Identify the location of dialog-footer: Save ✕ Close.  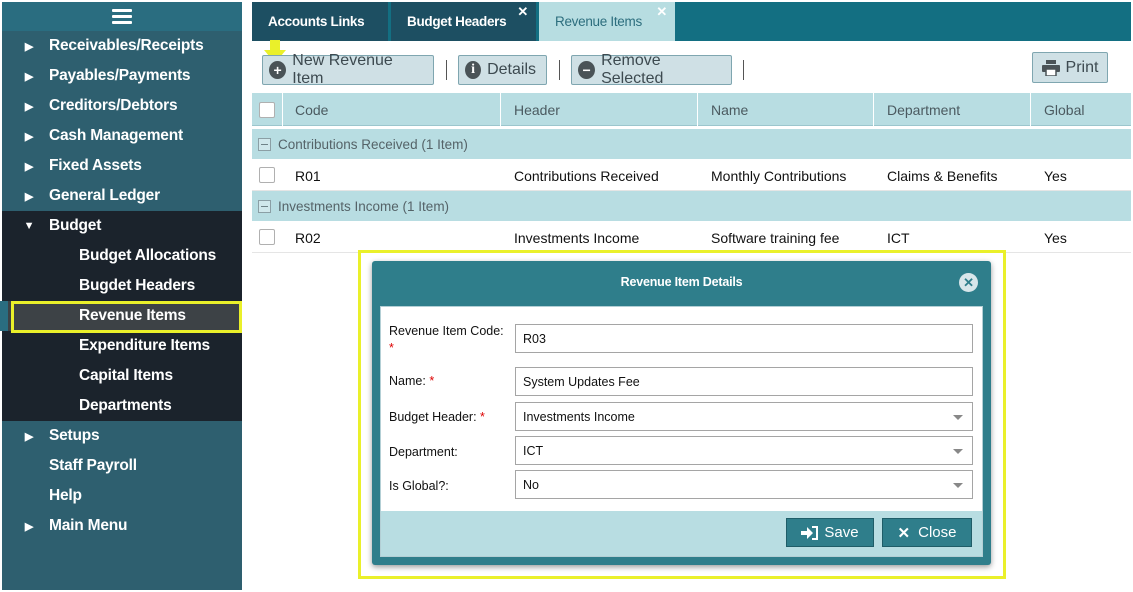
(681, 533).